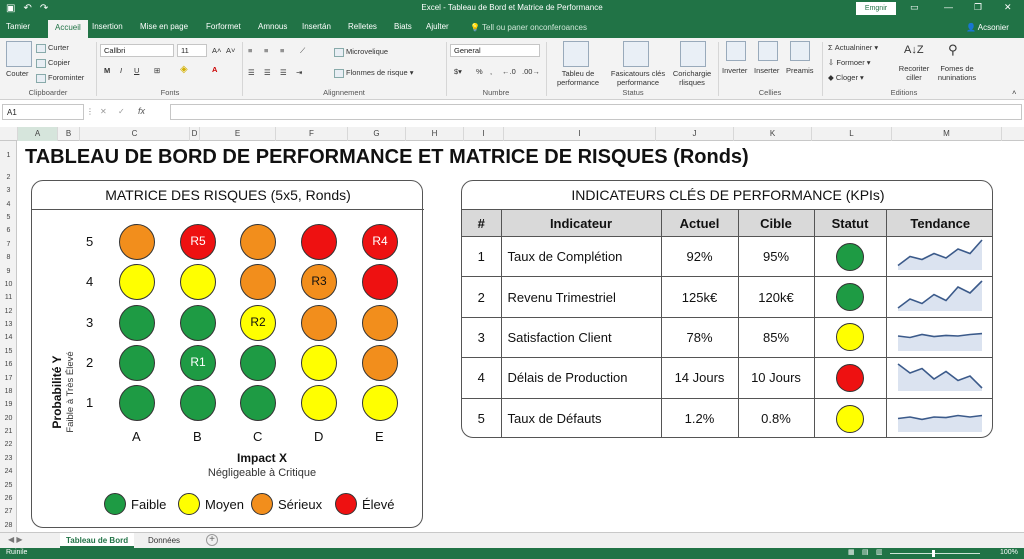 The width and height of the screenshot is (1024, 559). I want to click on decrease-decimal-icon: .00→, so click(531, 71).